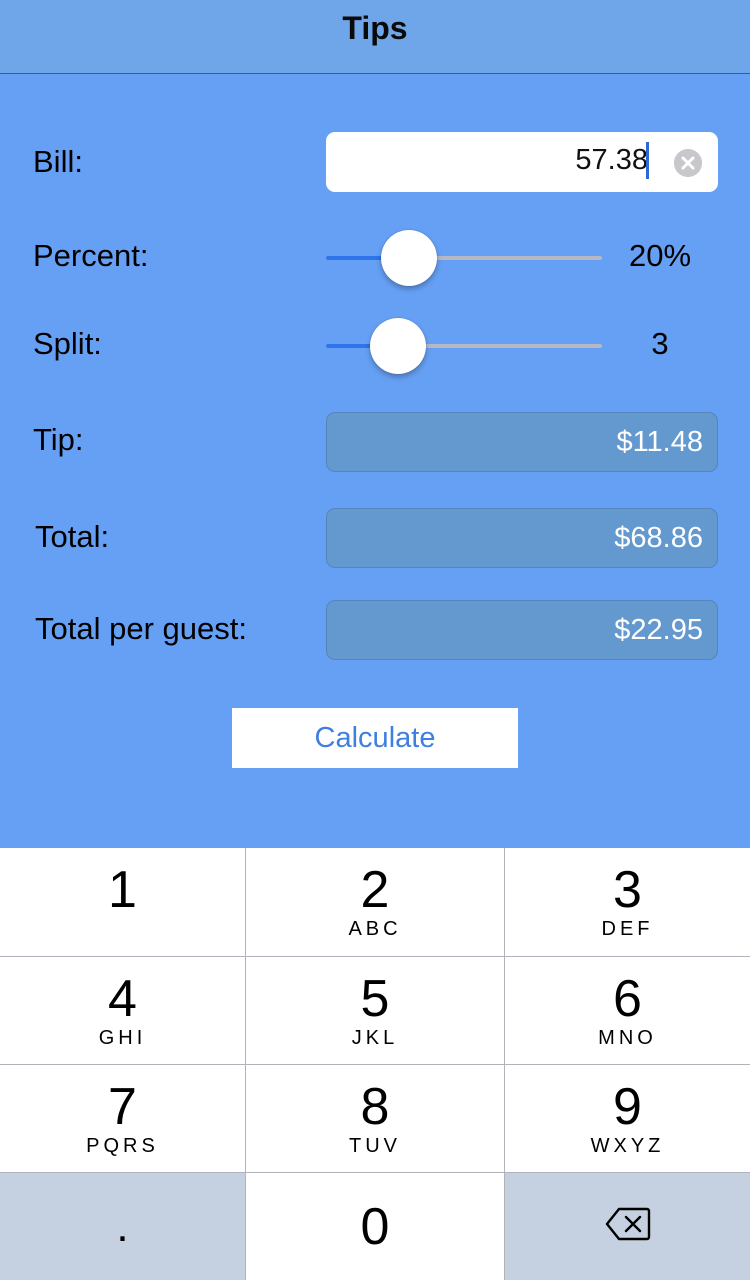 The image size is (750, 1280). I want to click on key-5: 5 JKL, so click(375, 1011).